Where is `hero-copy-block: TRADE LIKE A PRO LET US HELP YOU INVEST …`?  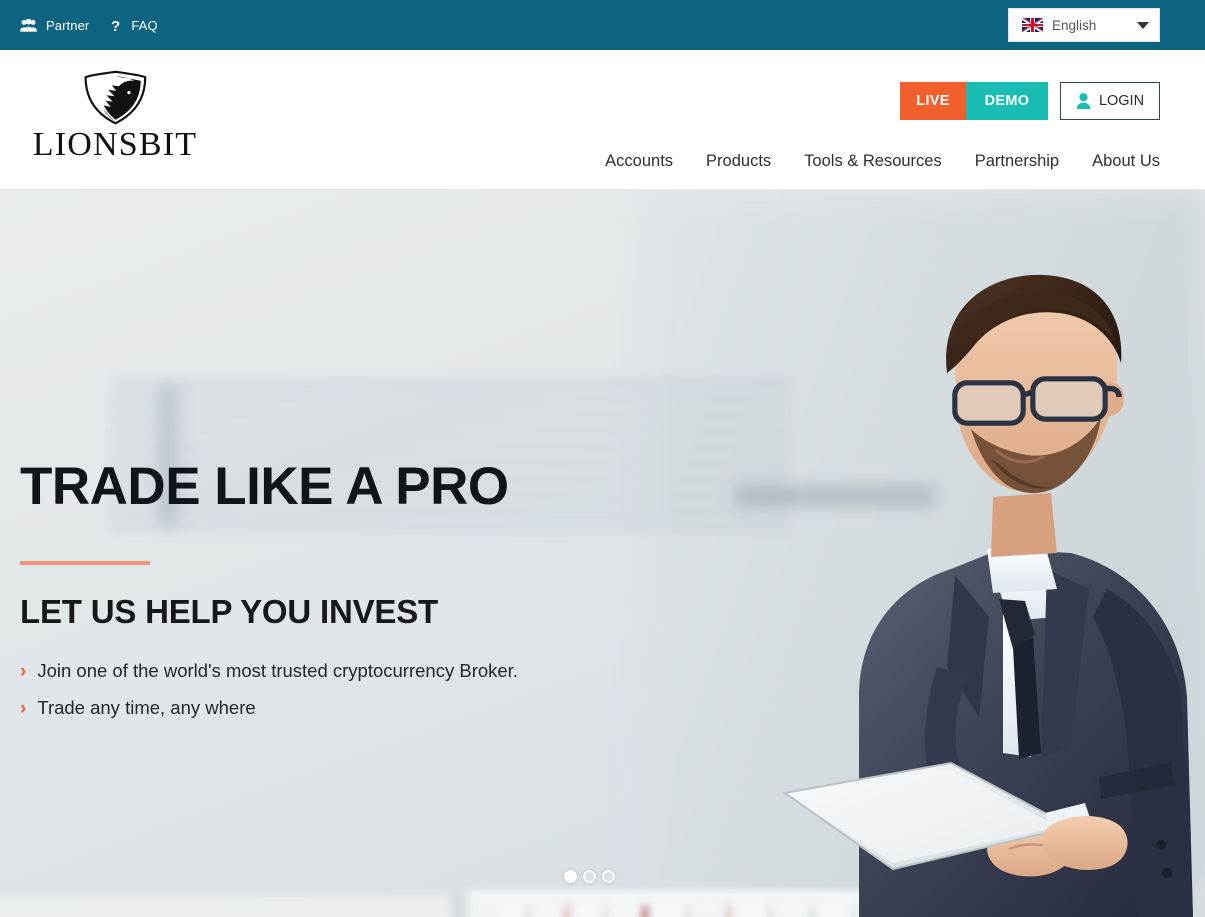 hero-copy-block: TRADE LIKE A PRO LET US HELP YOU INVEST … is located at coordinates (269, 597).